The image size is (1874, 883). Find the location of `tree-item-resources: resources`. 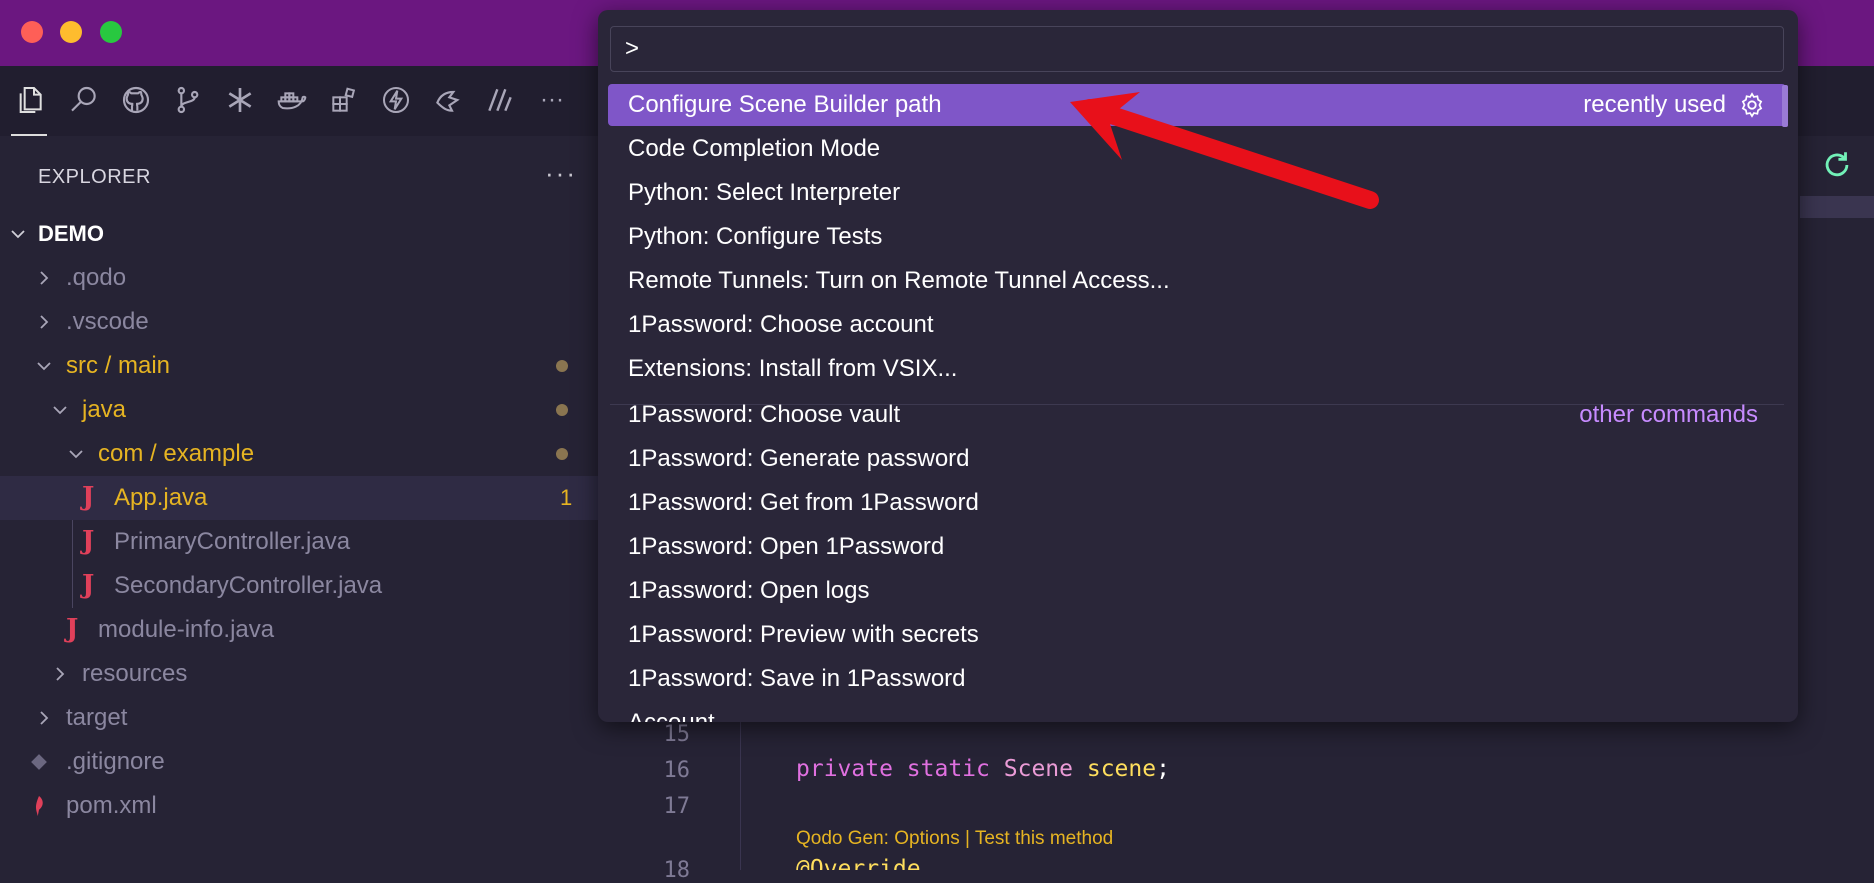

tree-item-resources: resources is located at coordinates (300, 674).